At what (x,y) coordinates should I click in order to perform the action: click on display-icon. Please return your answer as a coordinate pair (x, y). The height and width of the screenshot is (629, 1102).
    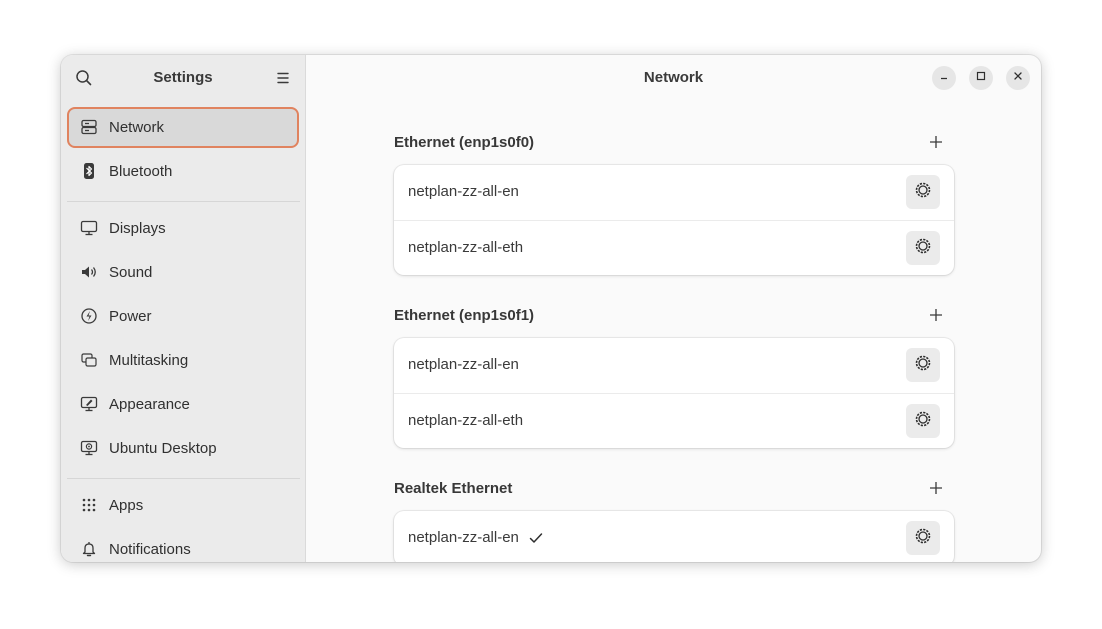
    Looking at the image, I should click on (89, 228).